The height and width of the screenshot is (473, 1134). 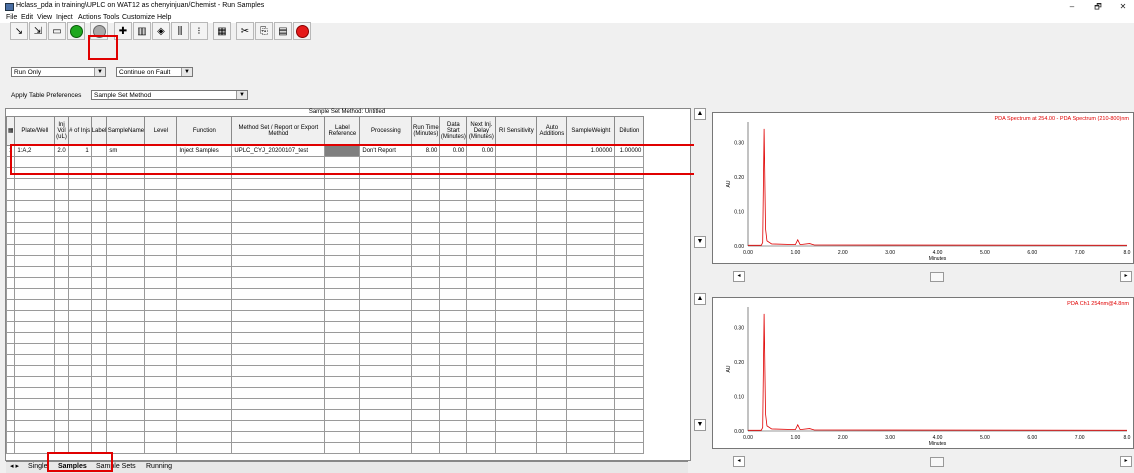 I want to click on wizard-icon: ◈, so click(x=161, y=31).